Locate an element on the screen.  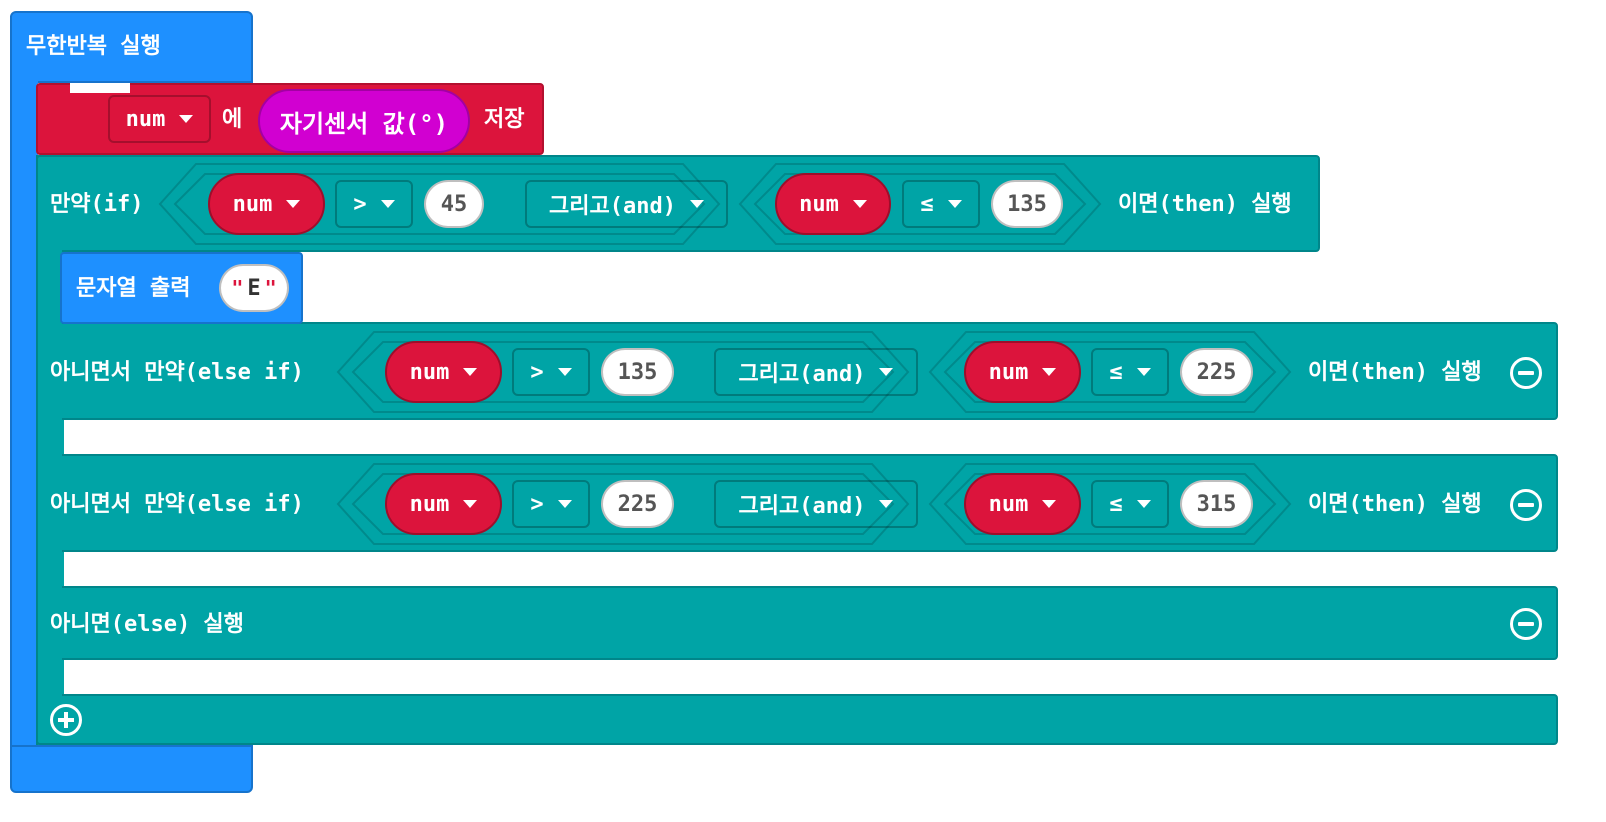
forever-spine is located at coordinates (24, 420).